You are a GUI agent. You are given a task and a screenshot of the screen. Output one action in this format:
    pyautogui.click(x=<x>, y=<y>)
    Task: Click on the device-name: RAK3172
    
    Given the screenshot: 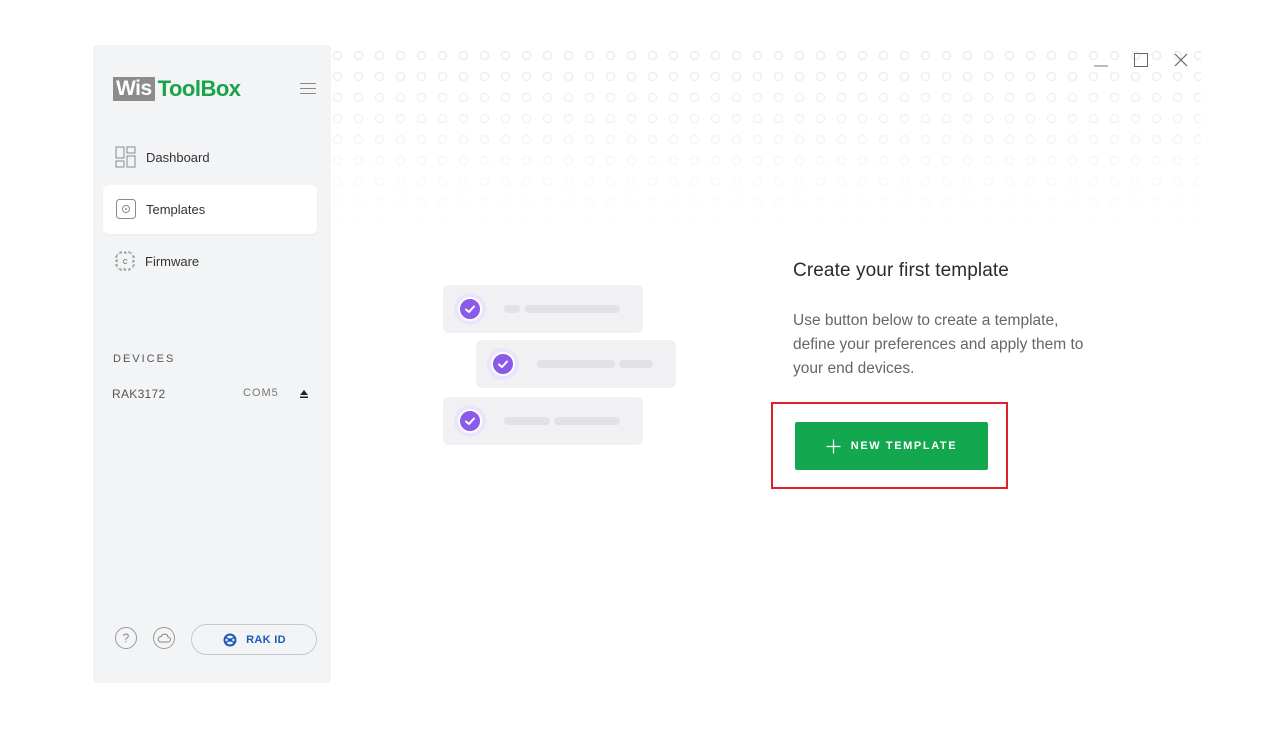 What is the action you would take?
    pyautogui.click(x=139, y=394)
    